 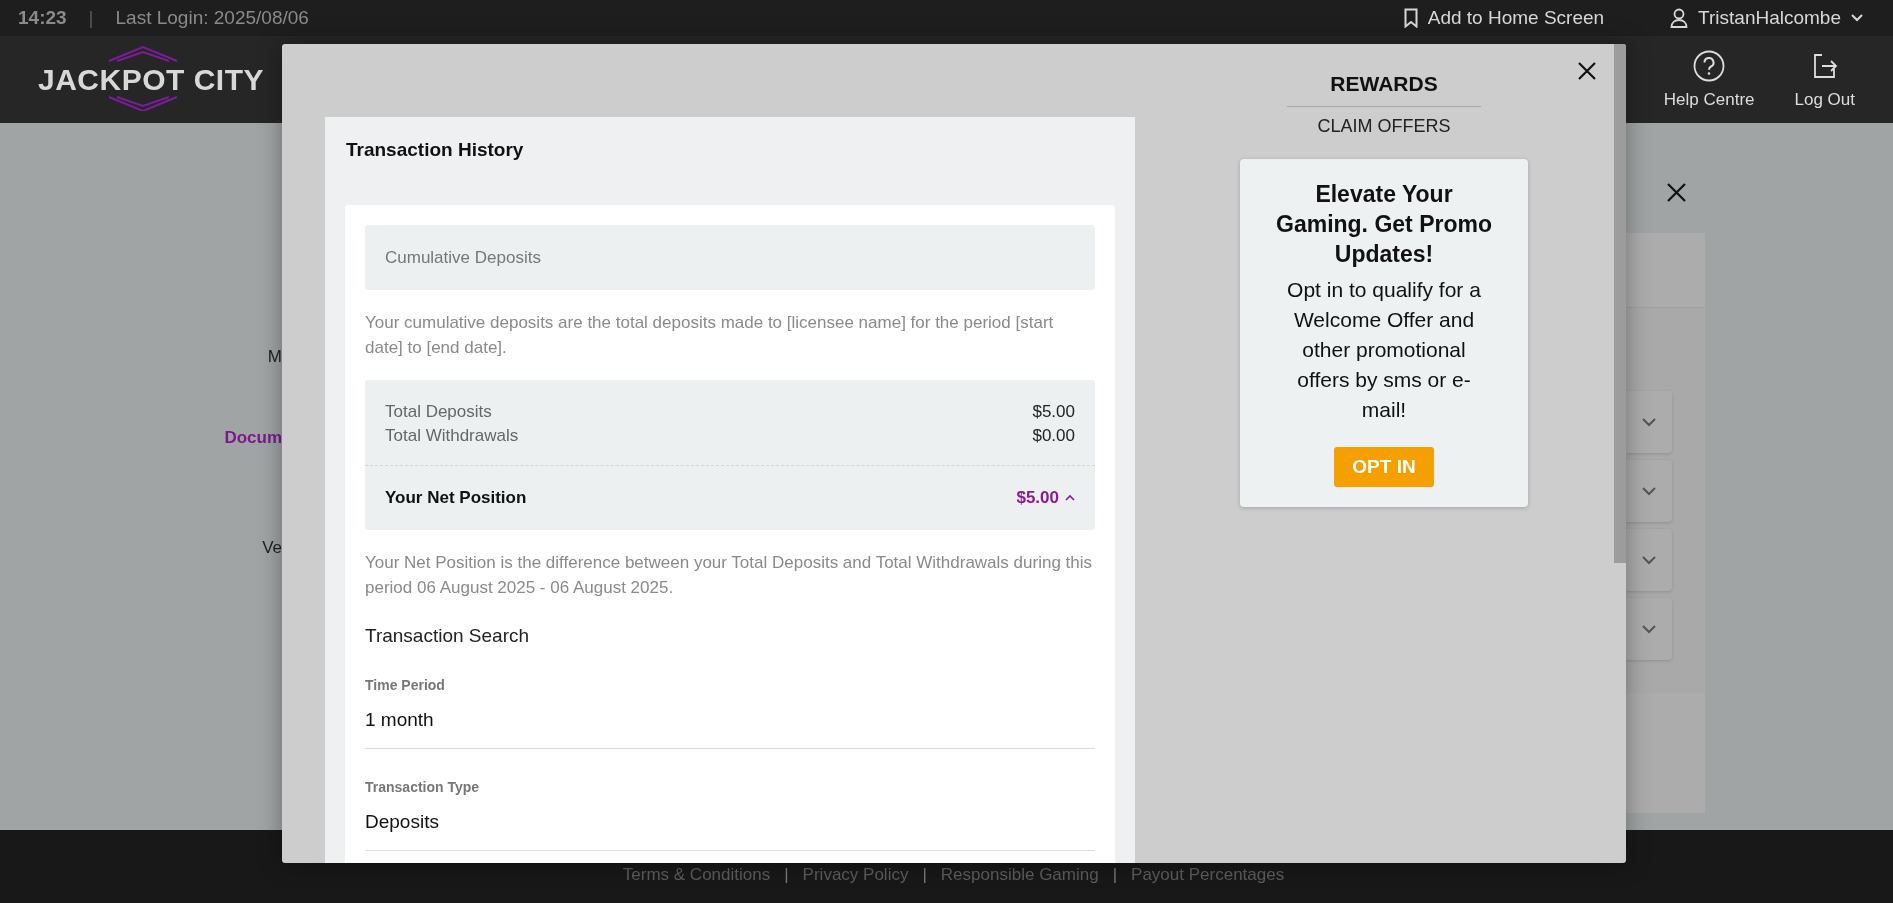 What do you see at coordinates (1516, 18) in the screenshot?
I see `add-to-home-link: Add to Home Screen` at bounding box center [1516, 18].